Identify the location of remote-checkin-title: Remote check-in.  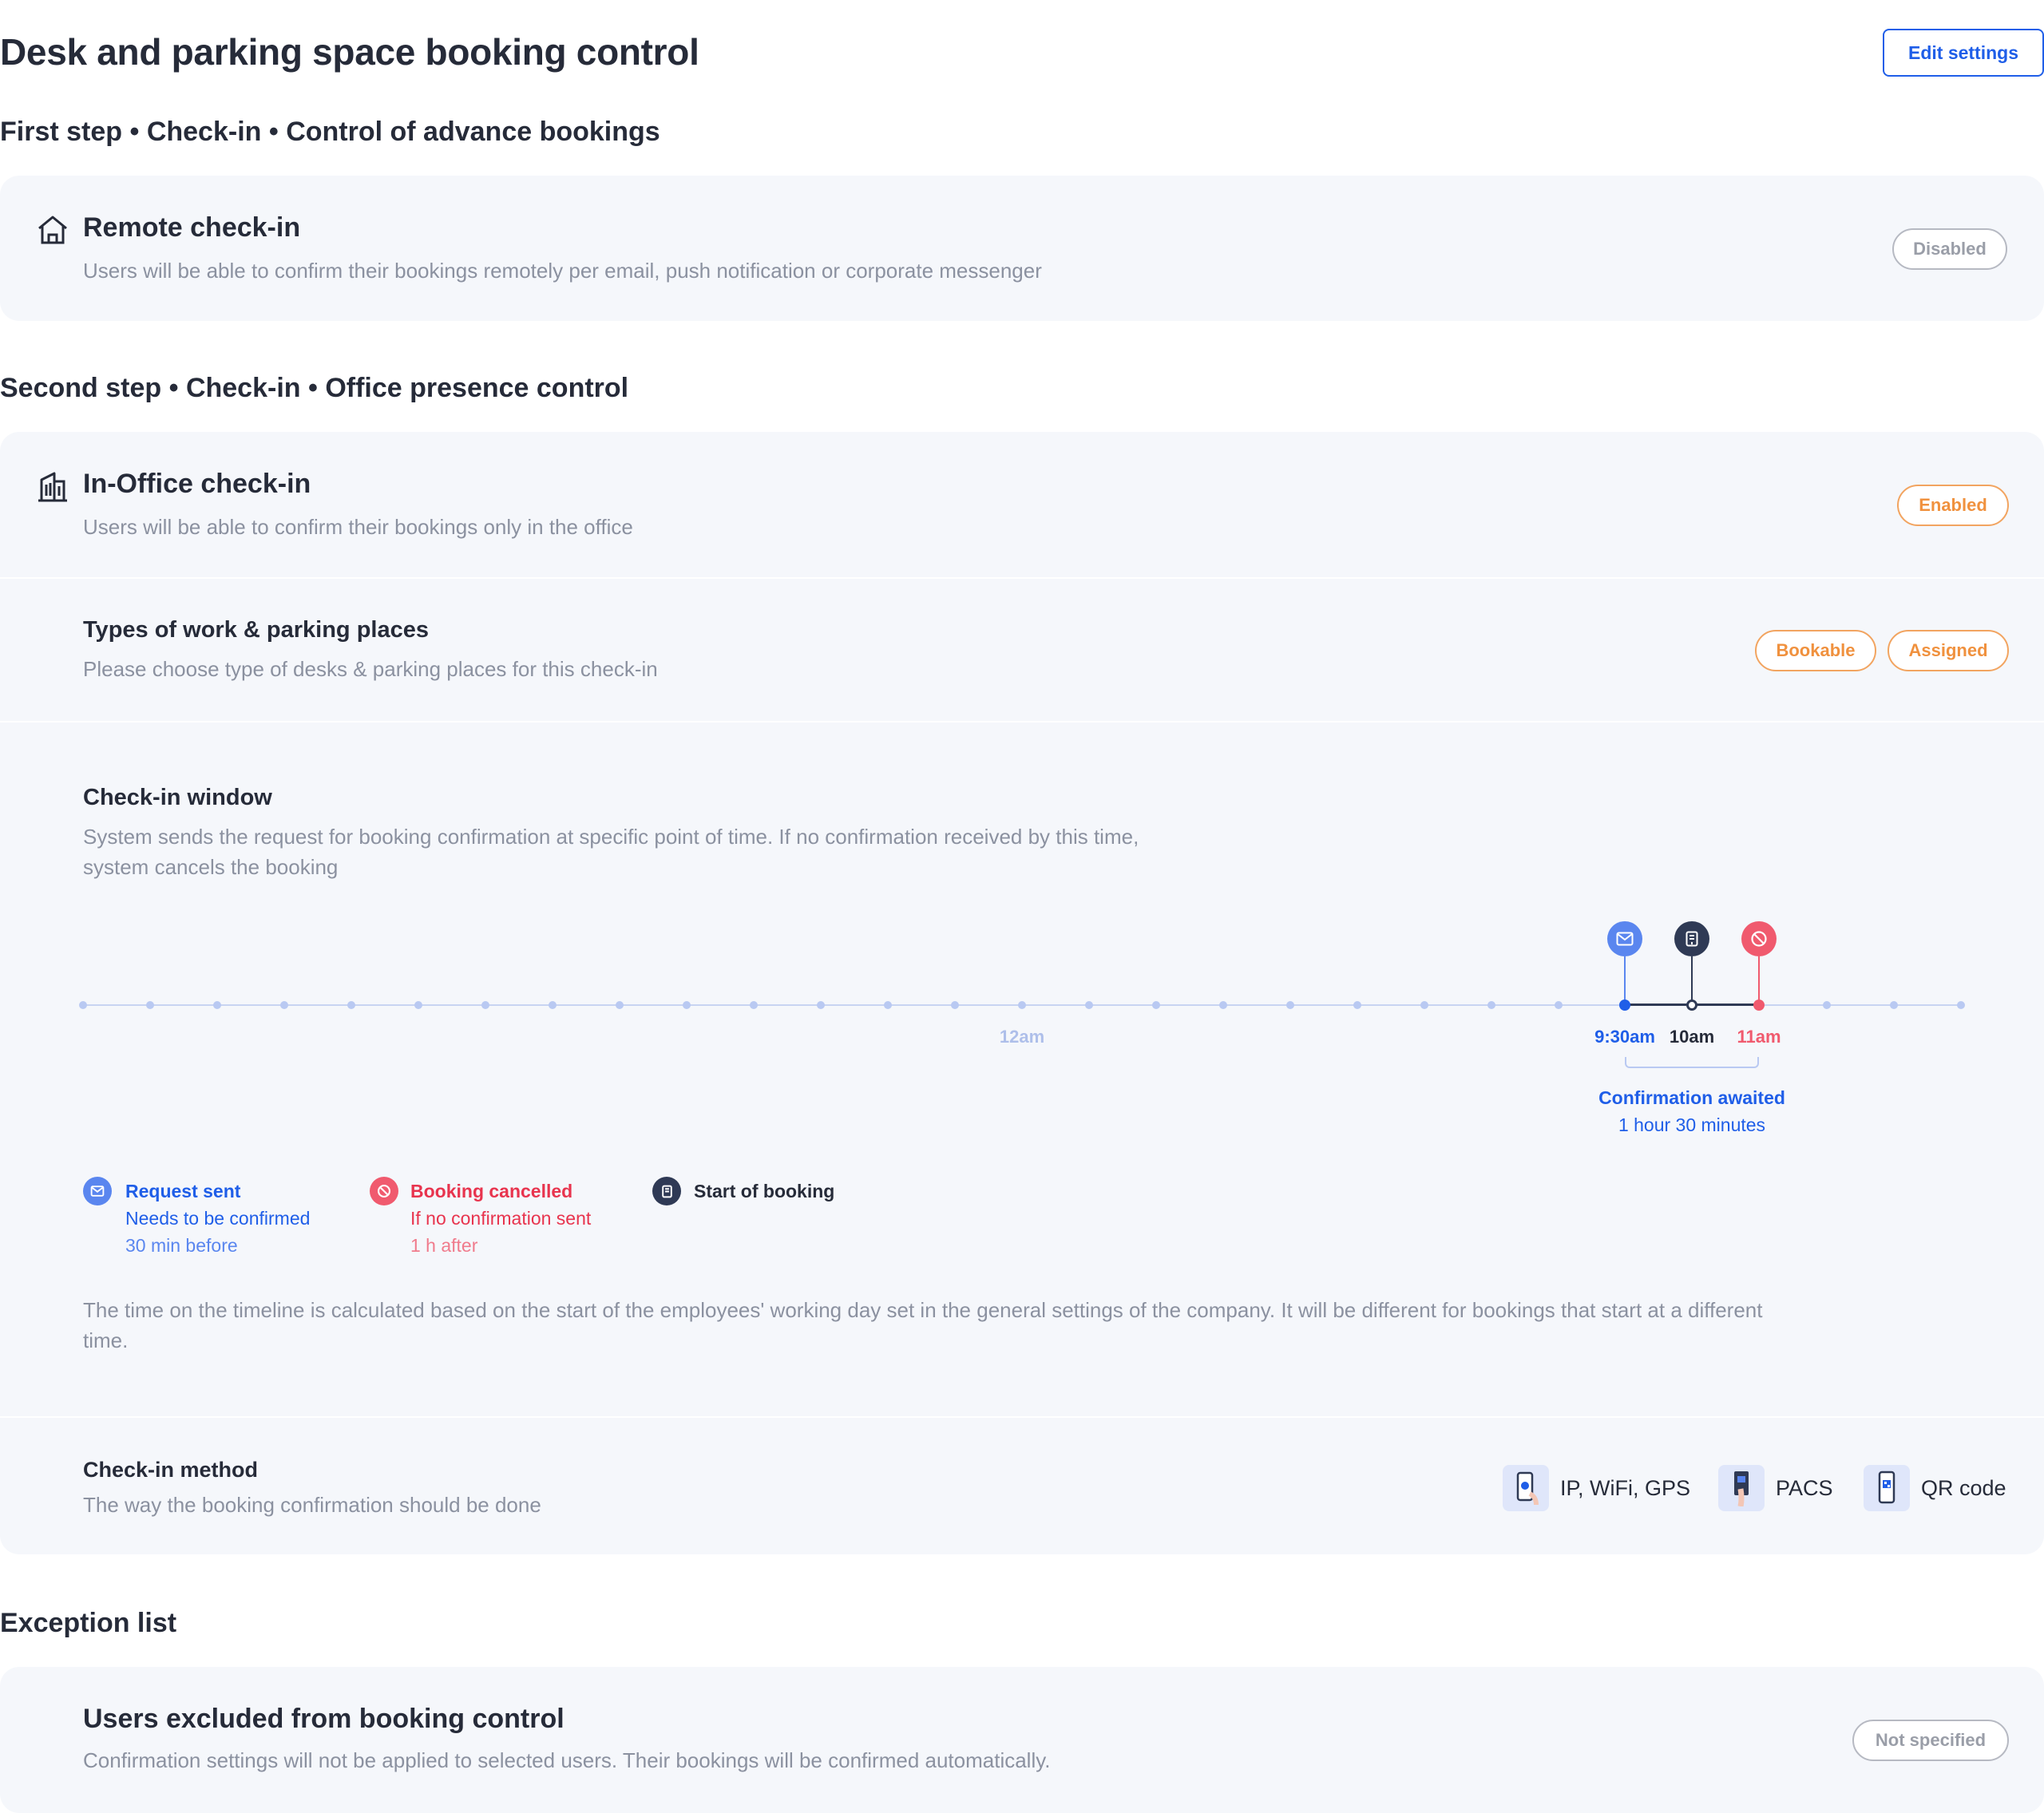
(192, 227).